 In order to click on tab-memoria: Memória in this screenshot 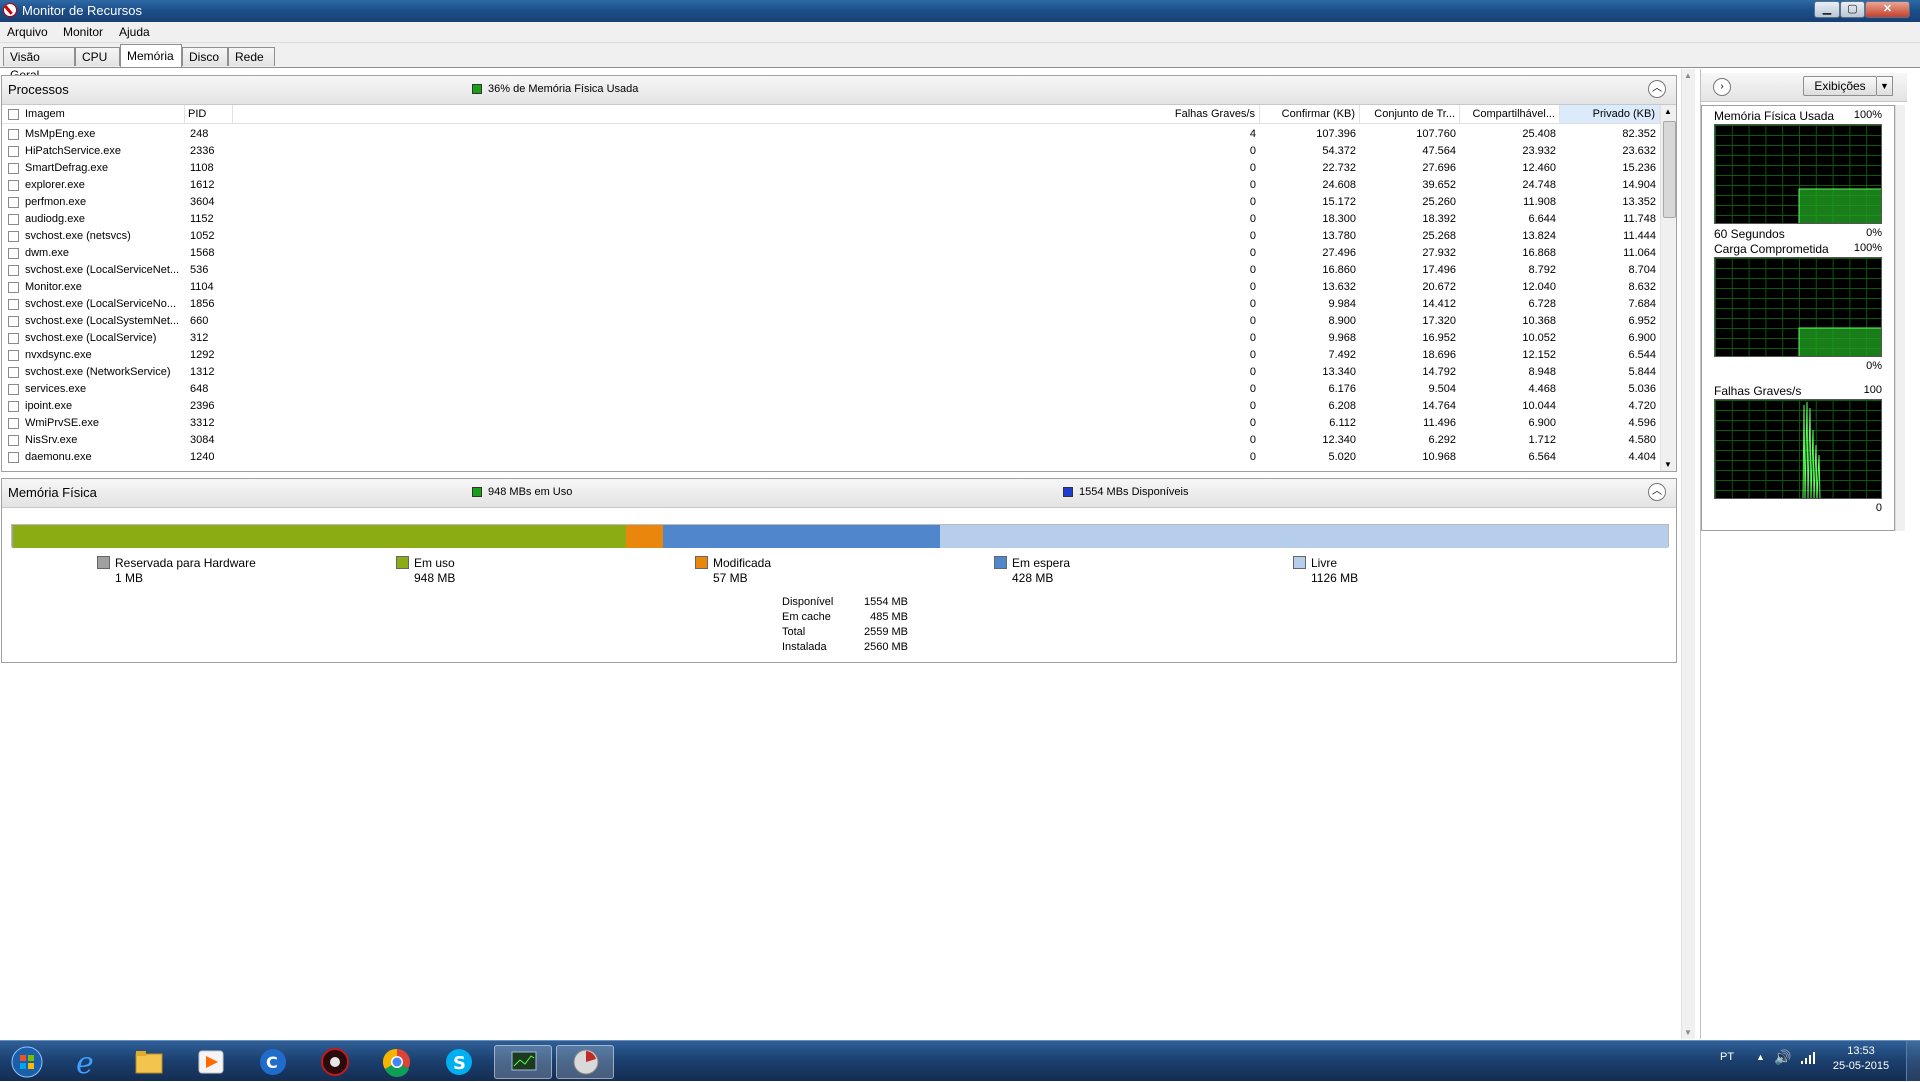, I will do `click(151, 55)`.